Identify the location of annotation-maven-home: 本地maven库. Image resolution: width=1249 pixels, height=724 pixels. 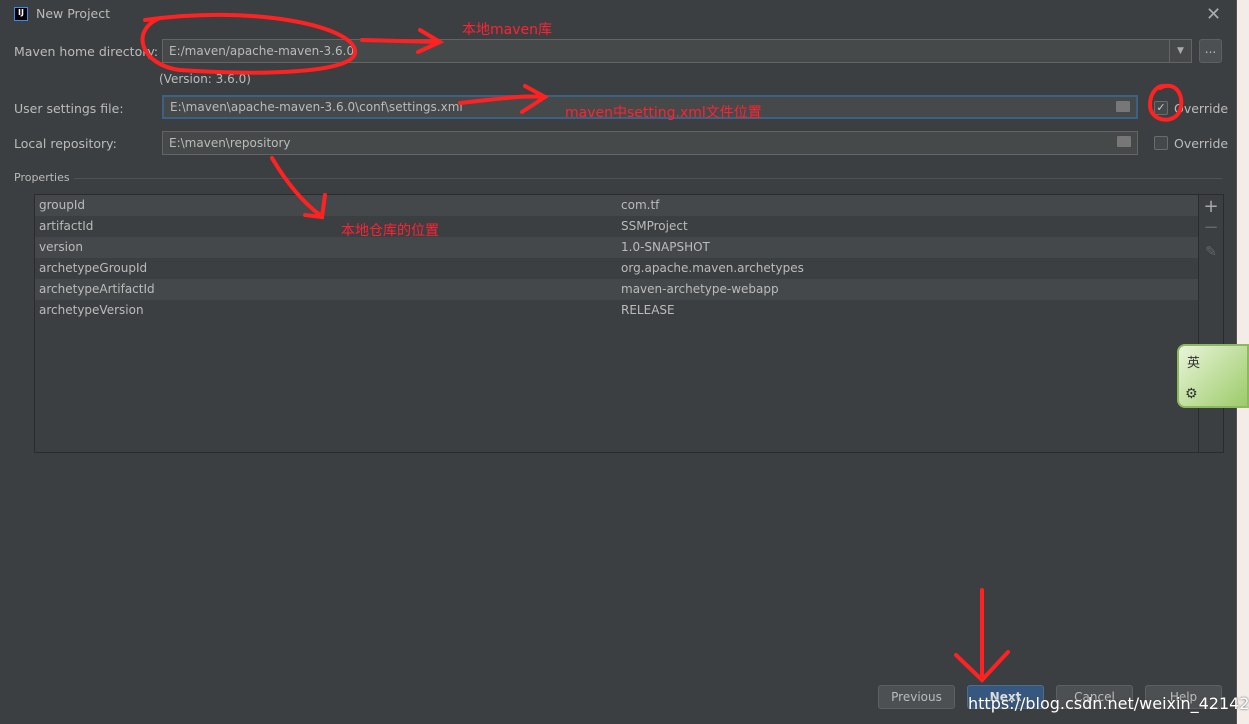
(507, 30).